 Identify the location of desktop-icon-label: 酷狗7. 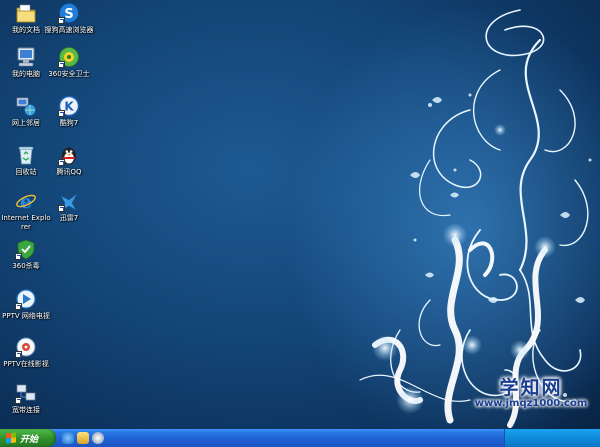
(69, 123).